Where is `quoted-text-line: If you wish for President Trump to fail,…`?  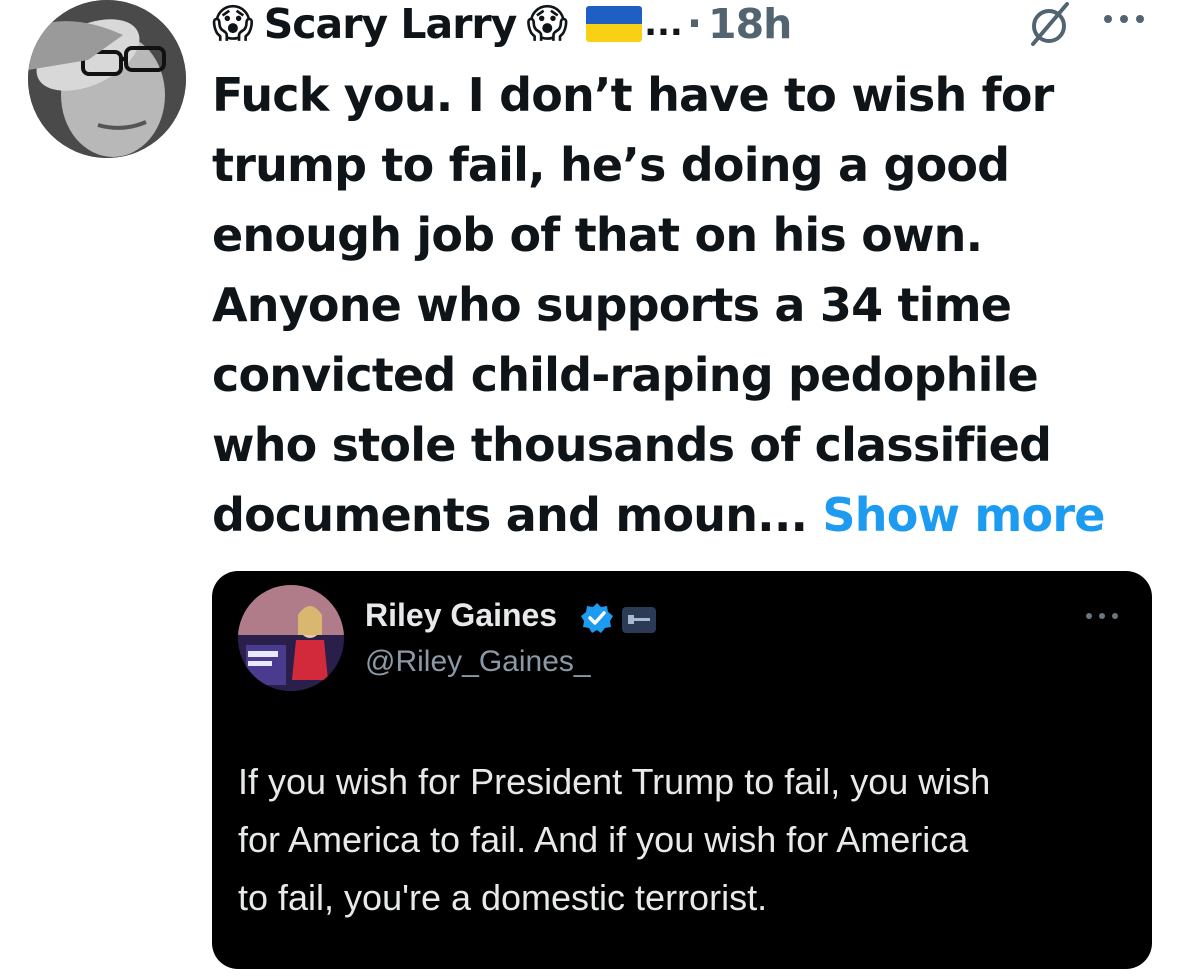 quoted-text-line: If you wish for President Trump to fail,… is located at coordinates (614, 781).